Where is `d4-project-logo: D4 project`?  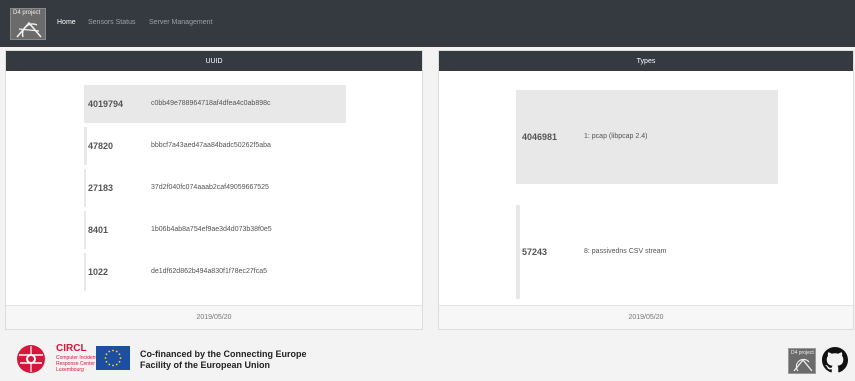 d4-project-logo: D4 project is located at coordinates (28, 24).